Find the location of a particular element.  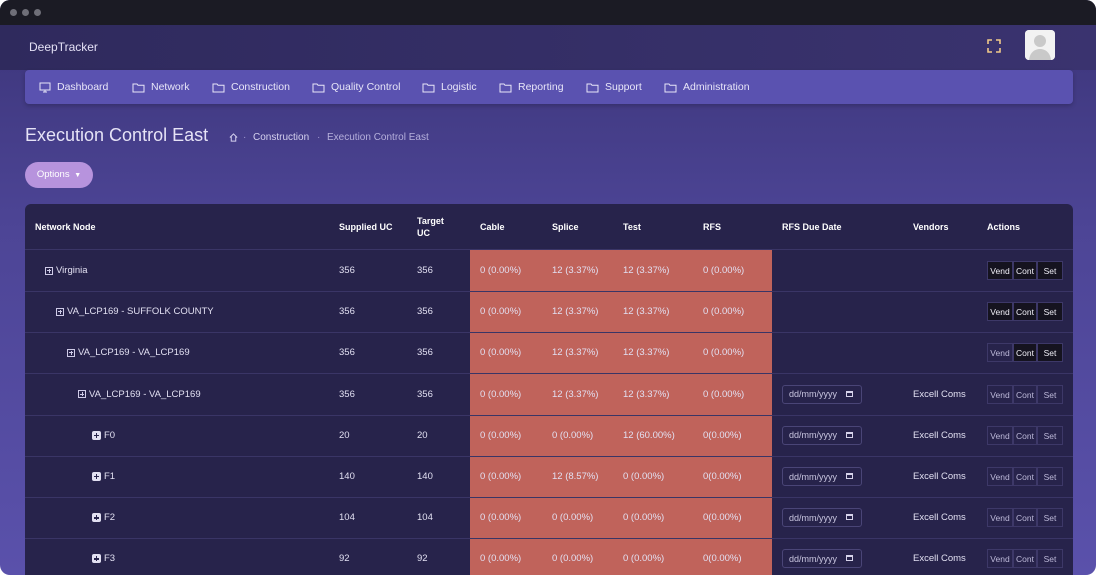

nav-label: Construction is located at coordinates (260, 87).